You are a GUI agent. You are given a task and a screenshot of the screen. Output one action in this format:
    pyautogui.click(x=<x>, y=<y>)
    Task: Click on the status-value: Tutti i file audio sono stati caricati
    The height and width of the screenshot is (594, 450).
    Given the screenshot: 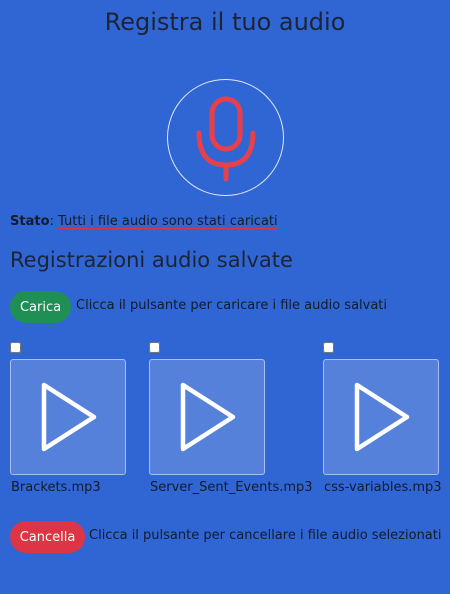 What is the action you would take?
    pyautogui.click(x=168, y=221)
    